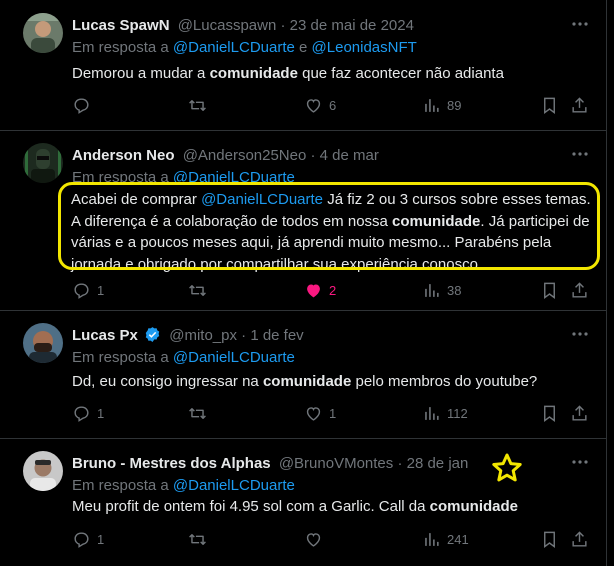 This screenshot has height=566, width=614. What do you see at coordinates (152, 334) in the screenshot?
I see `verified-badge-icon` at bounding box center [152, 334].